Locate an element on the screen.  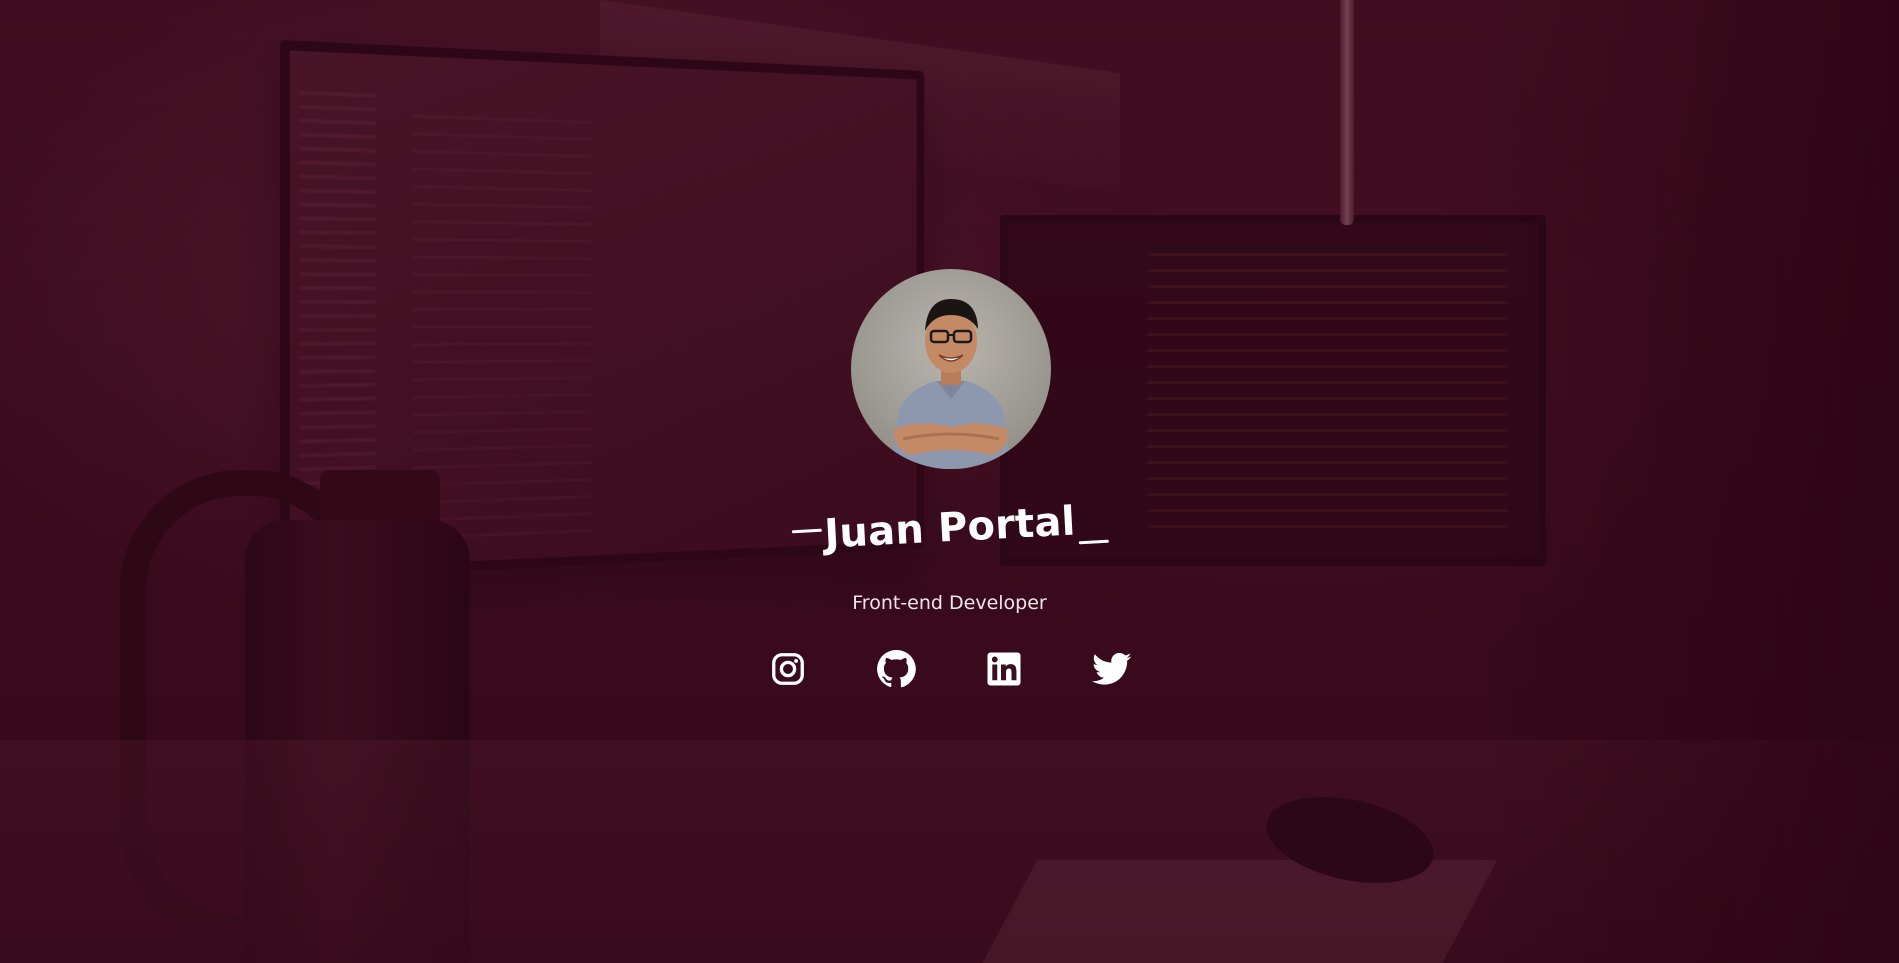
twitter-icon is located at coordinates (1111, 668).